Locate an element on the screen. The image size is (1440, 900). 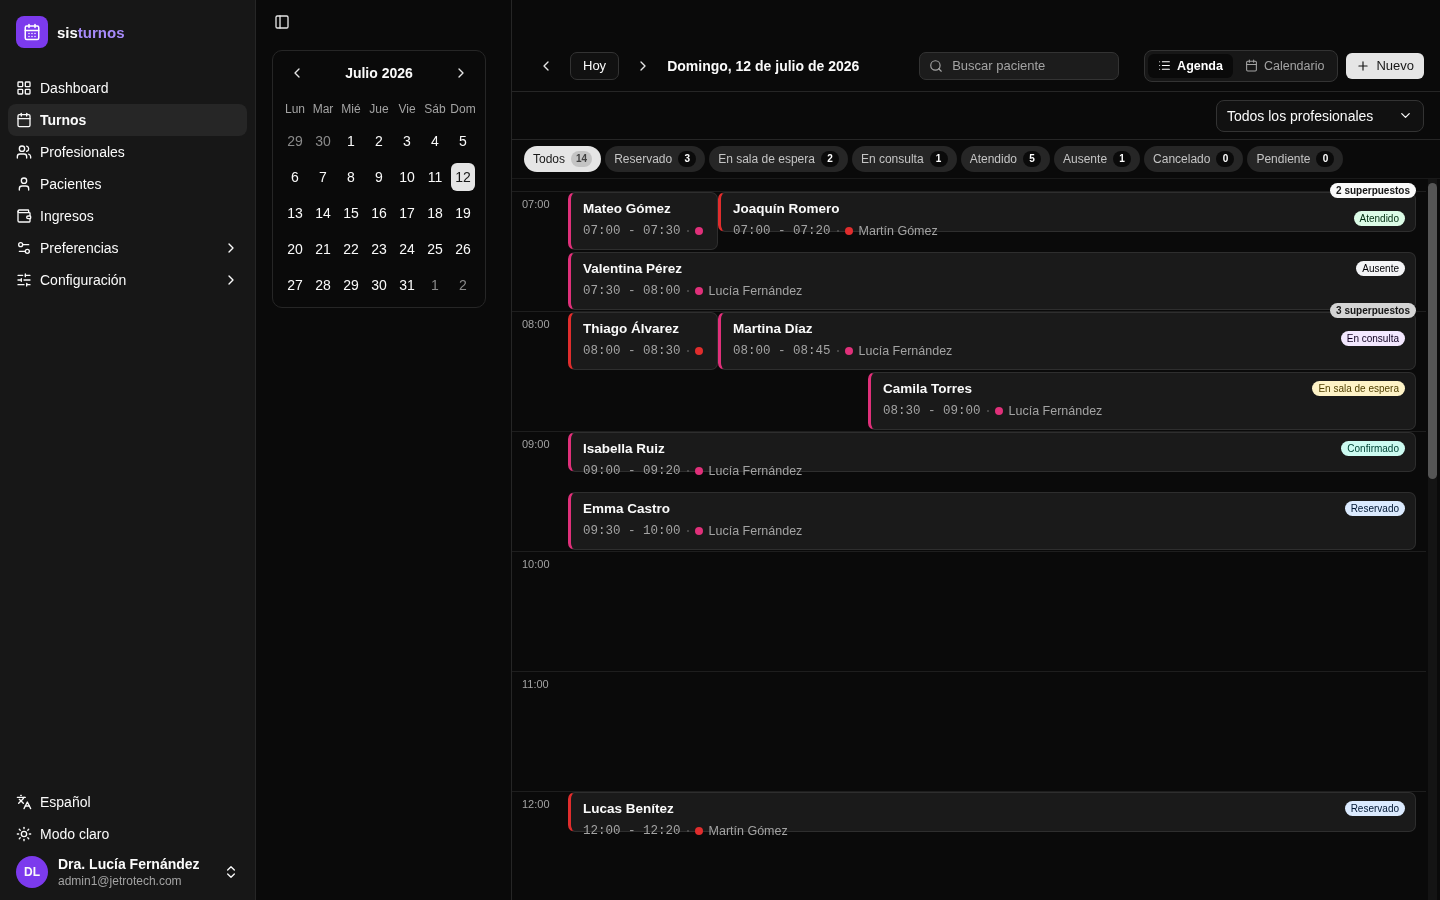
sidebar-toggle-icon is located at coordinates (282, 22).